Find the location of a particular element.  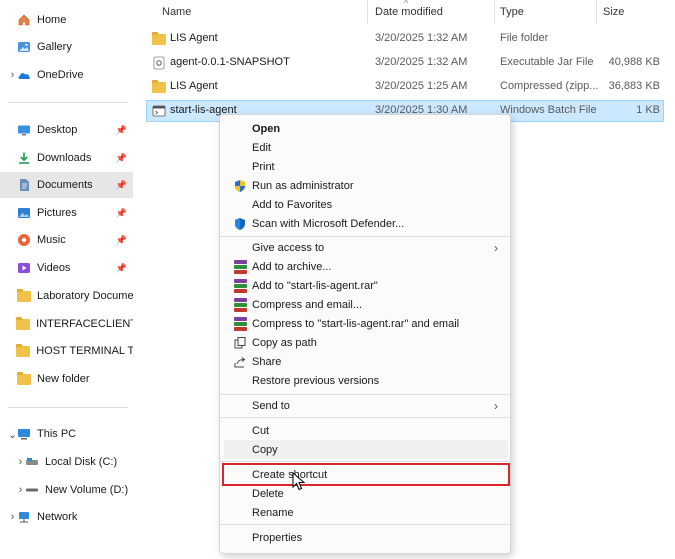

winrar-icon is located at coordinates (240, 324).